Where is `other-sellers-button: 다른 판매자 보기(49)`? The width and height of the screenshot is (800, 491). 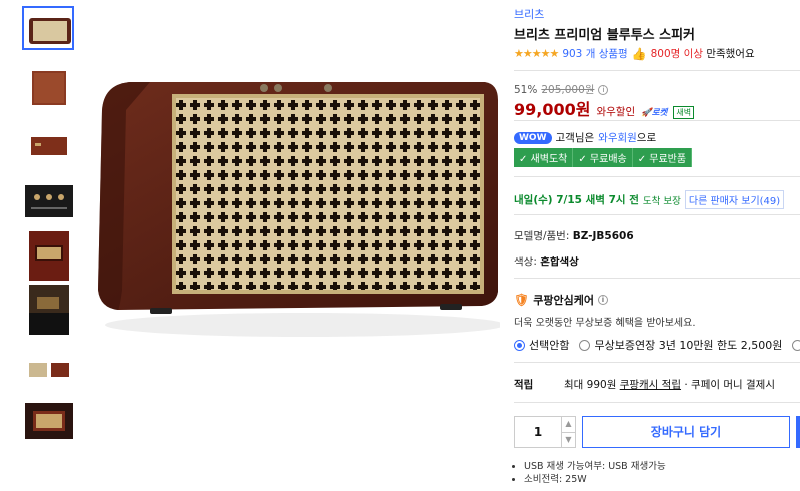
other-sellers-button: 다른 판매자 보기(49) is located at coordinates (734, 199).